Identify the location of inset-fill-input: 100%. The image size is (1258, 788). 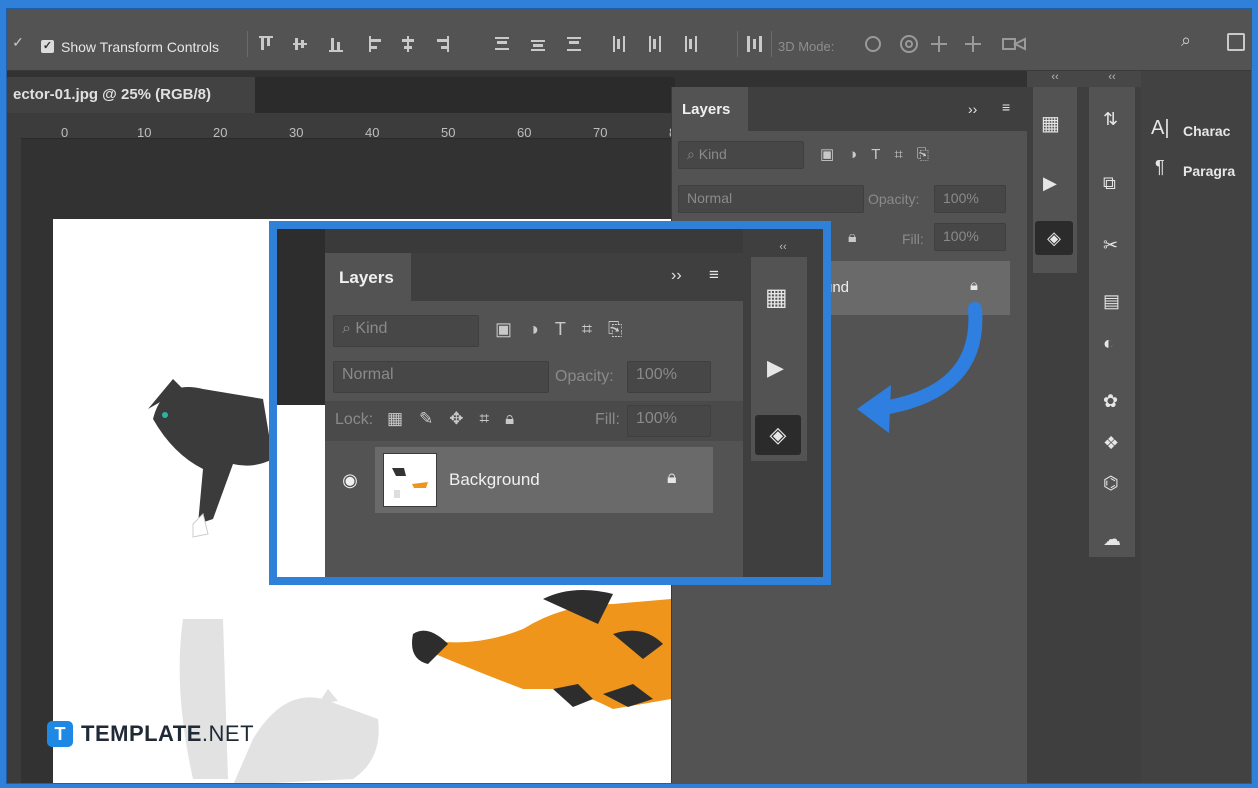
(669, 421).